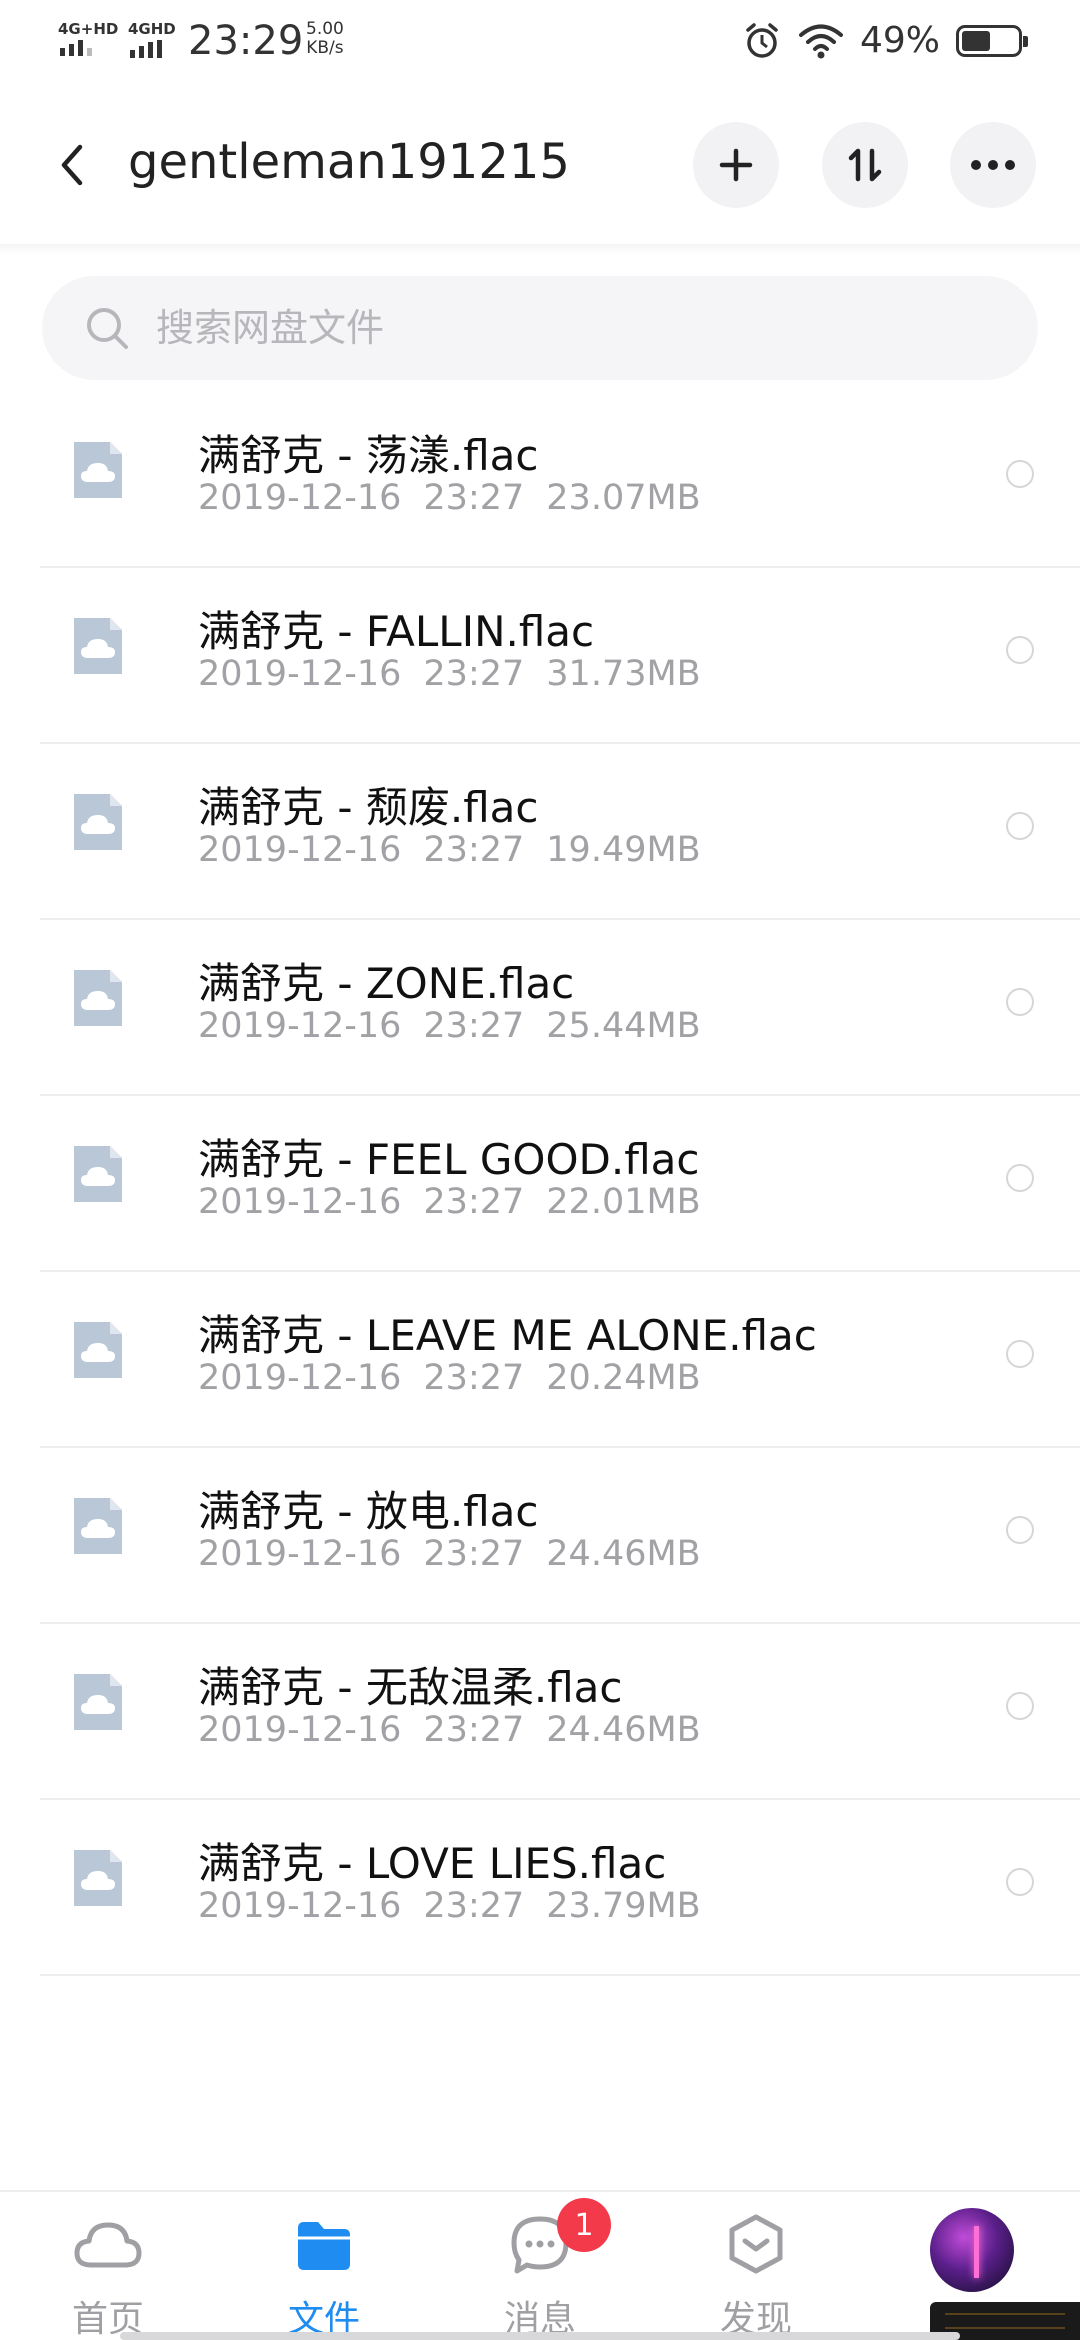  I want to click on file-meta: 2019-12-16 23:27 25.44MB, so click(460, 1026).